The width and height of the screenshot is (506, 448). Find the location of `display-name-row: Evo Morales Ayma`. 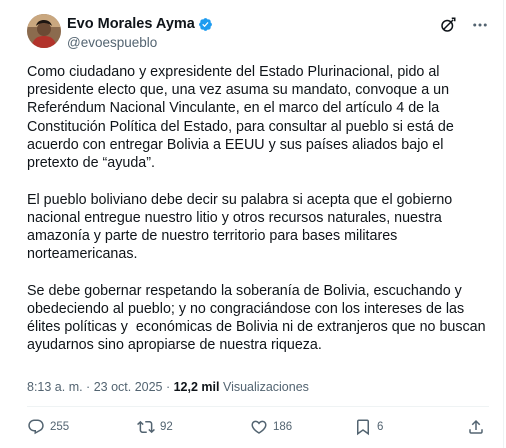

display-name-row: Evo Morales Ayma is located at coordinates (140, 24).